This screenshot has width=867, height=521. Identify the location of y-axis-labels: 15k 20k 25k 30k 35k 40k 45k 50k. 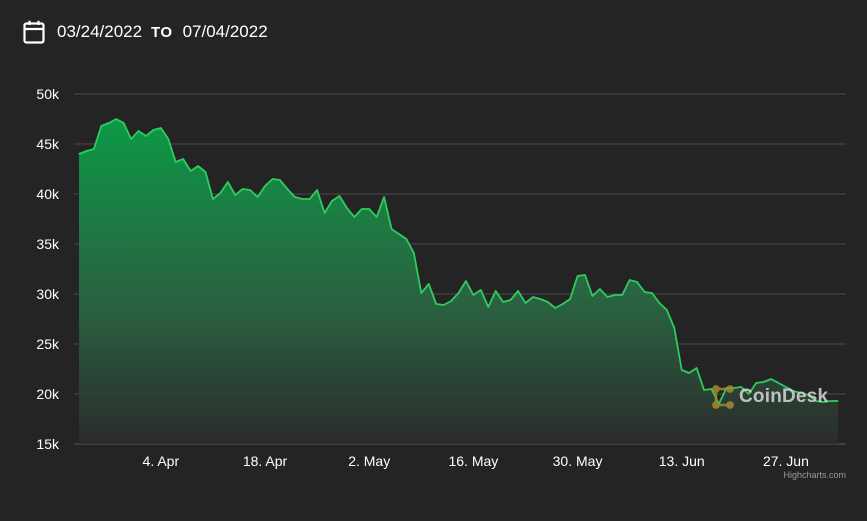
(48, 269).